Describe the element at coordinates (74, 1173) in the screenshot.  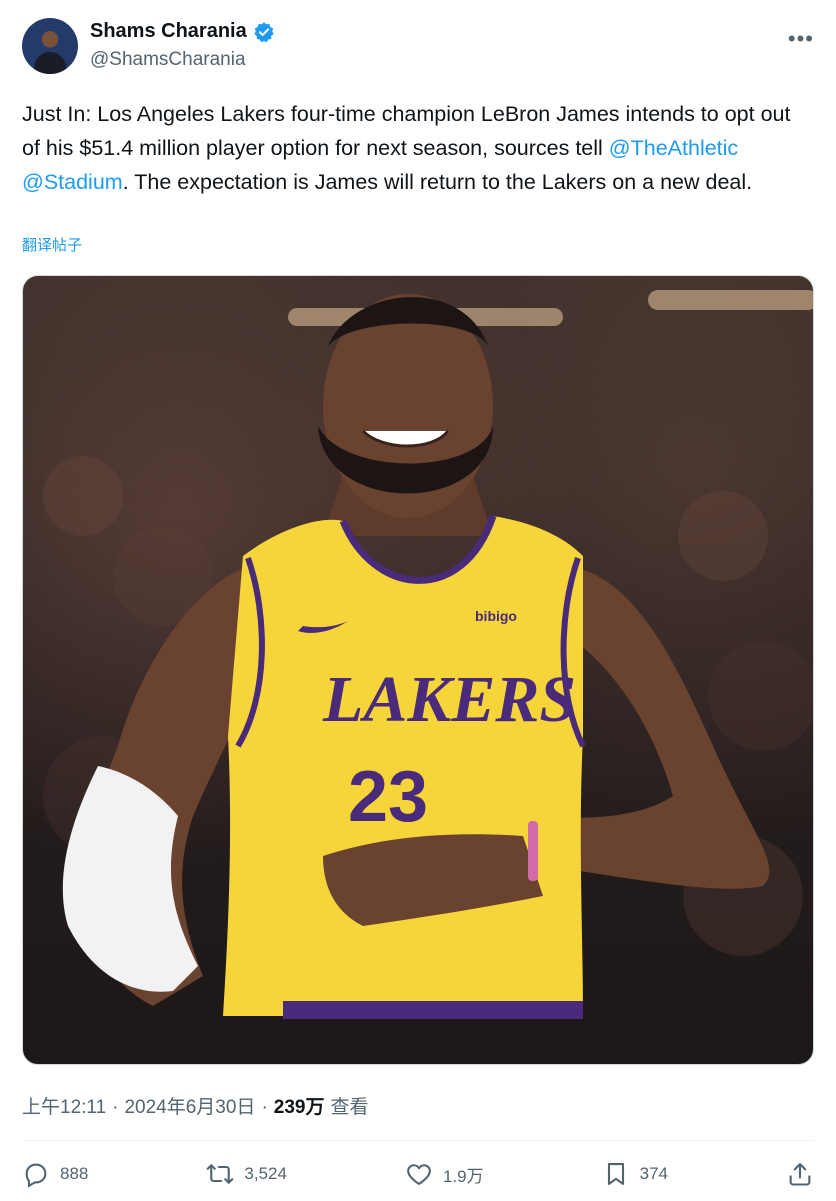
I see `reply-count: 888` at that location.